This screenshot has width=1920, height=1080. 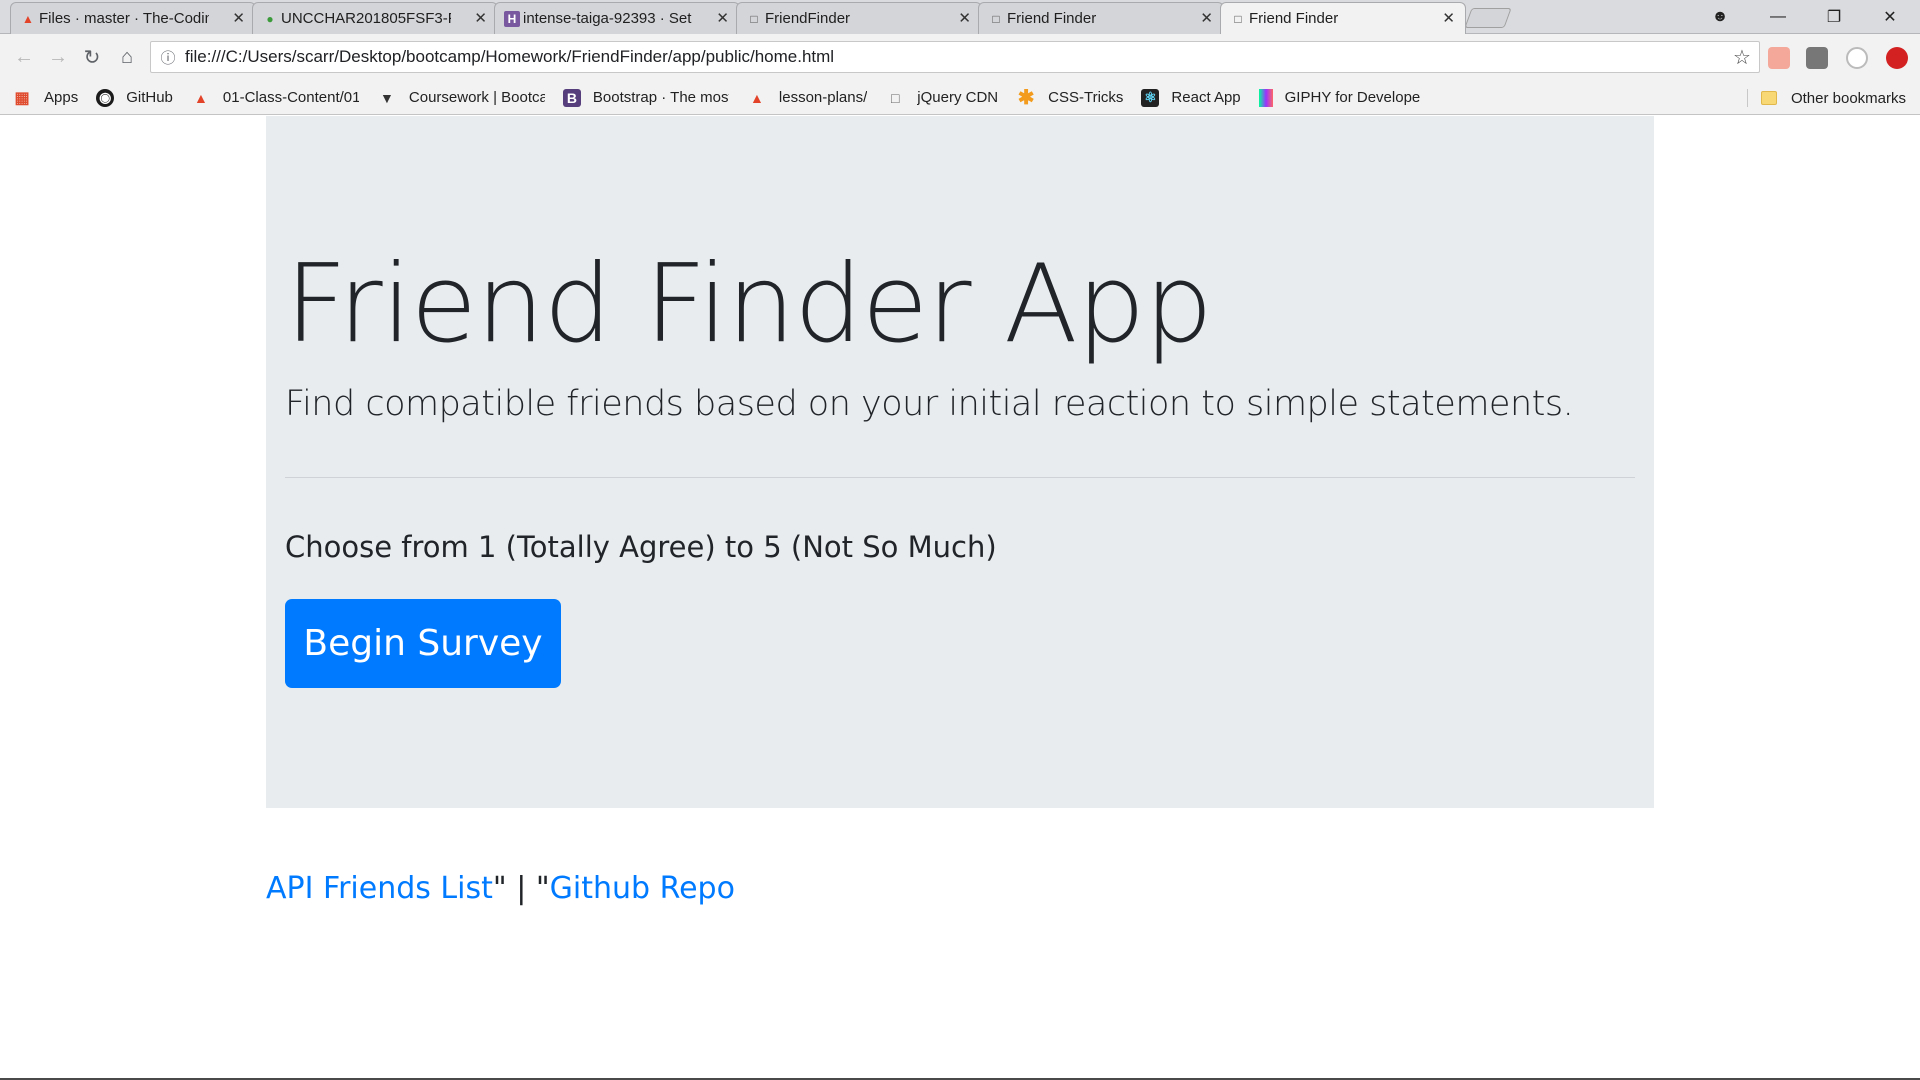 I want to click on info-icon: ⓘ, so click(x=168, y=57).